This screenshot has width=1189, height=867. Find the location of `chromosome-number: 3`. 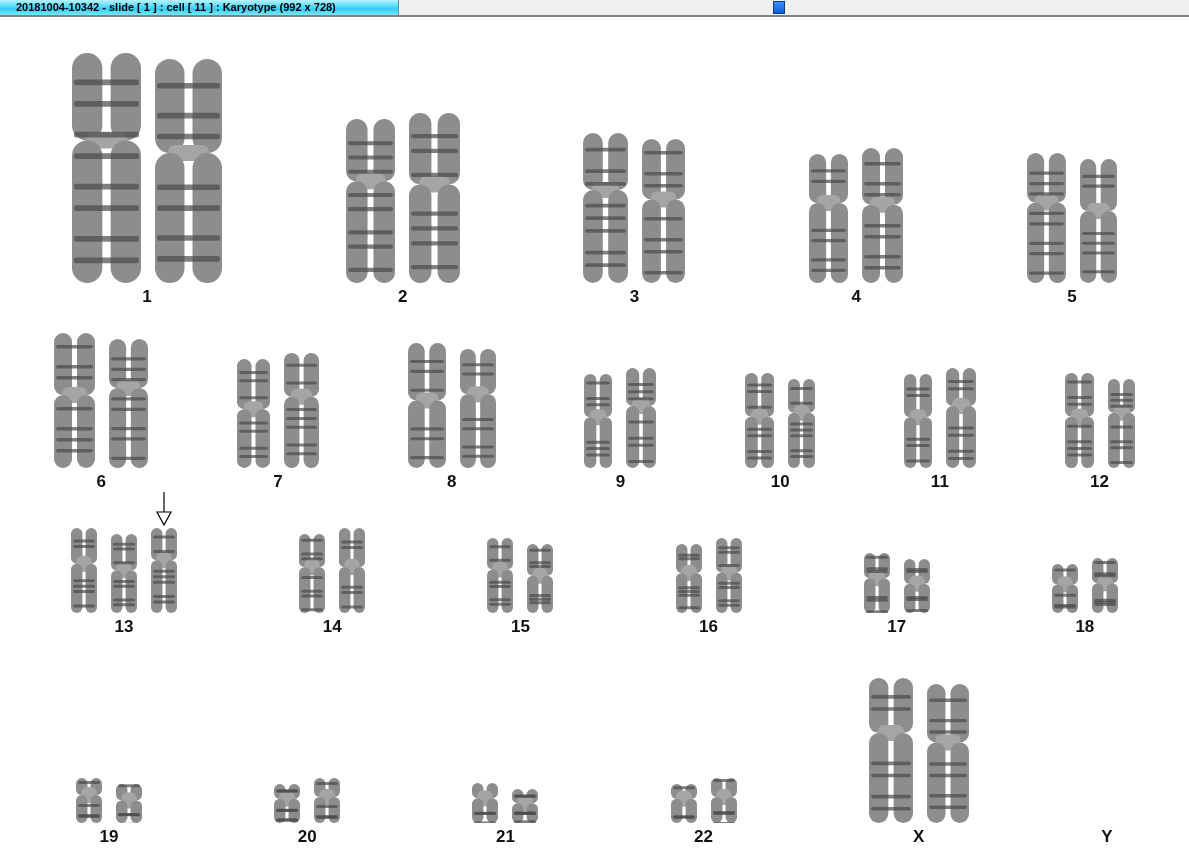

chromosome-number: 3 is located at coordinates (634, 297).